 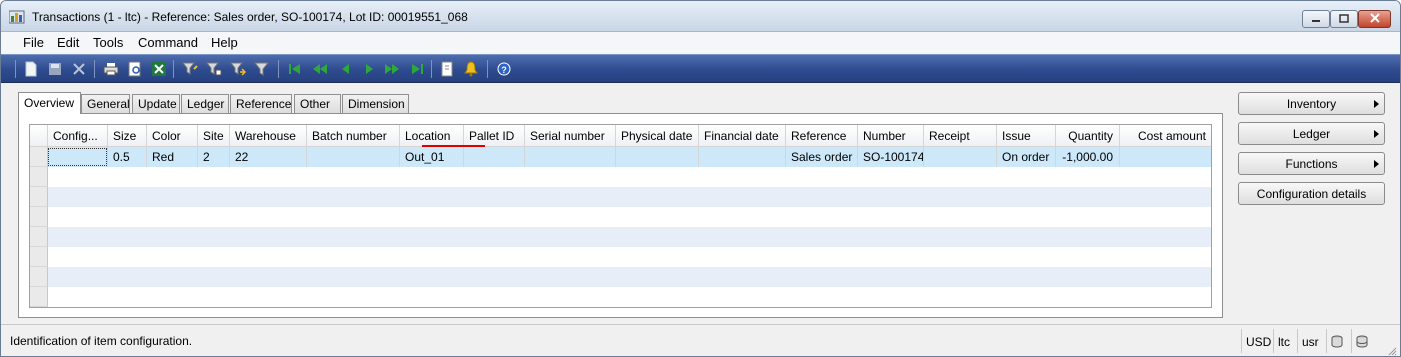 I want to click on cell-cost-amount, so click(x=1165, y=157).